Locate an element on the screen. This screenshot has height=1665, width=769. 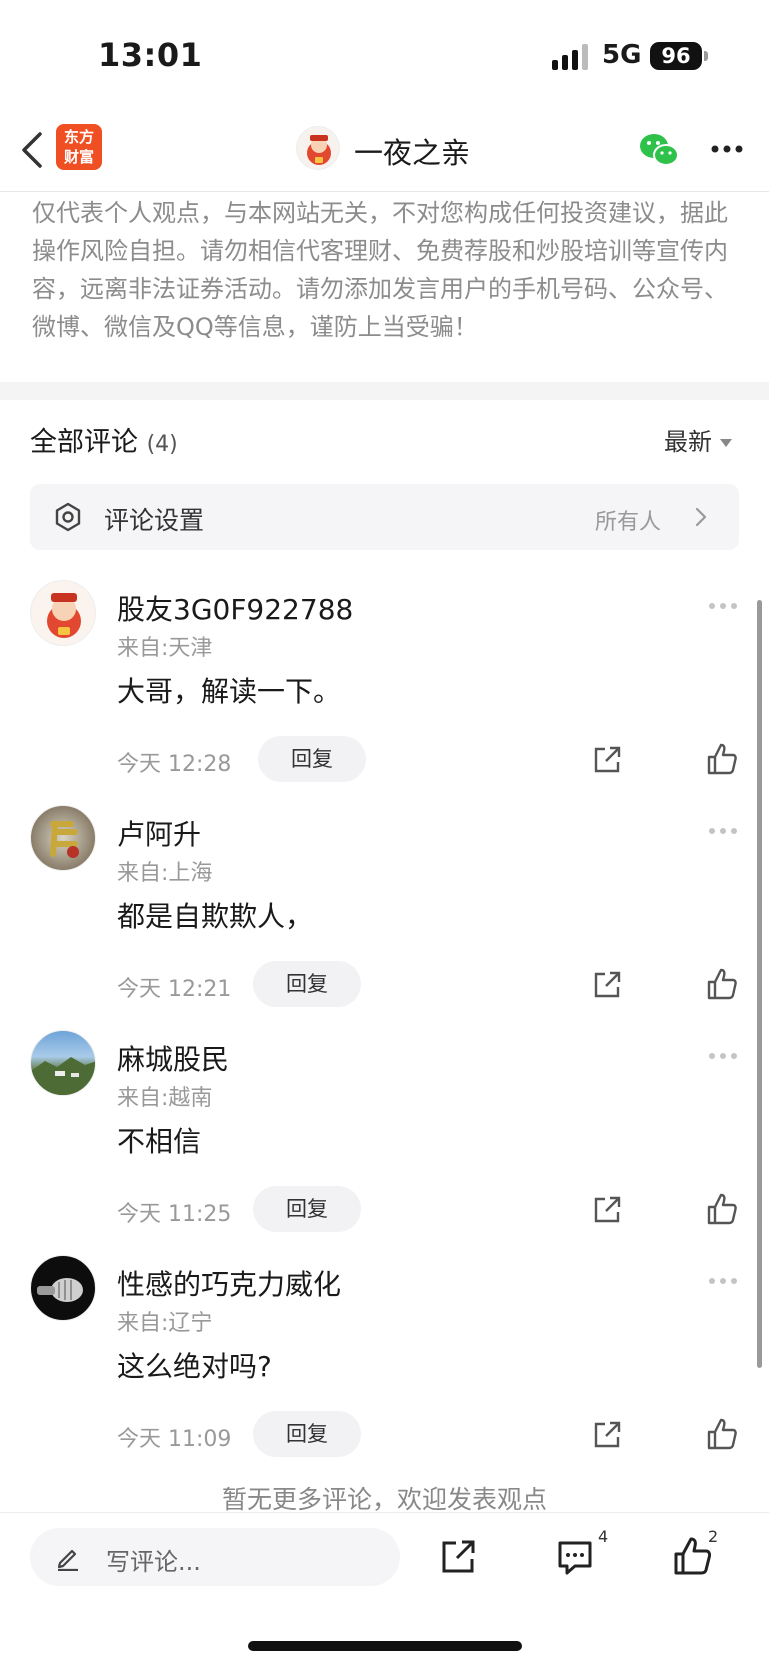
battery-tip is located at coordinates (706, 56).